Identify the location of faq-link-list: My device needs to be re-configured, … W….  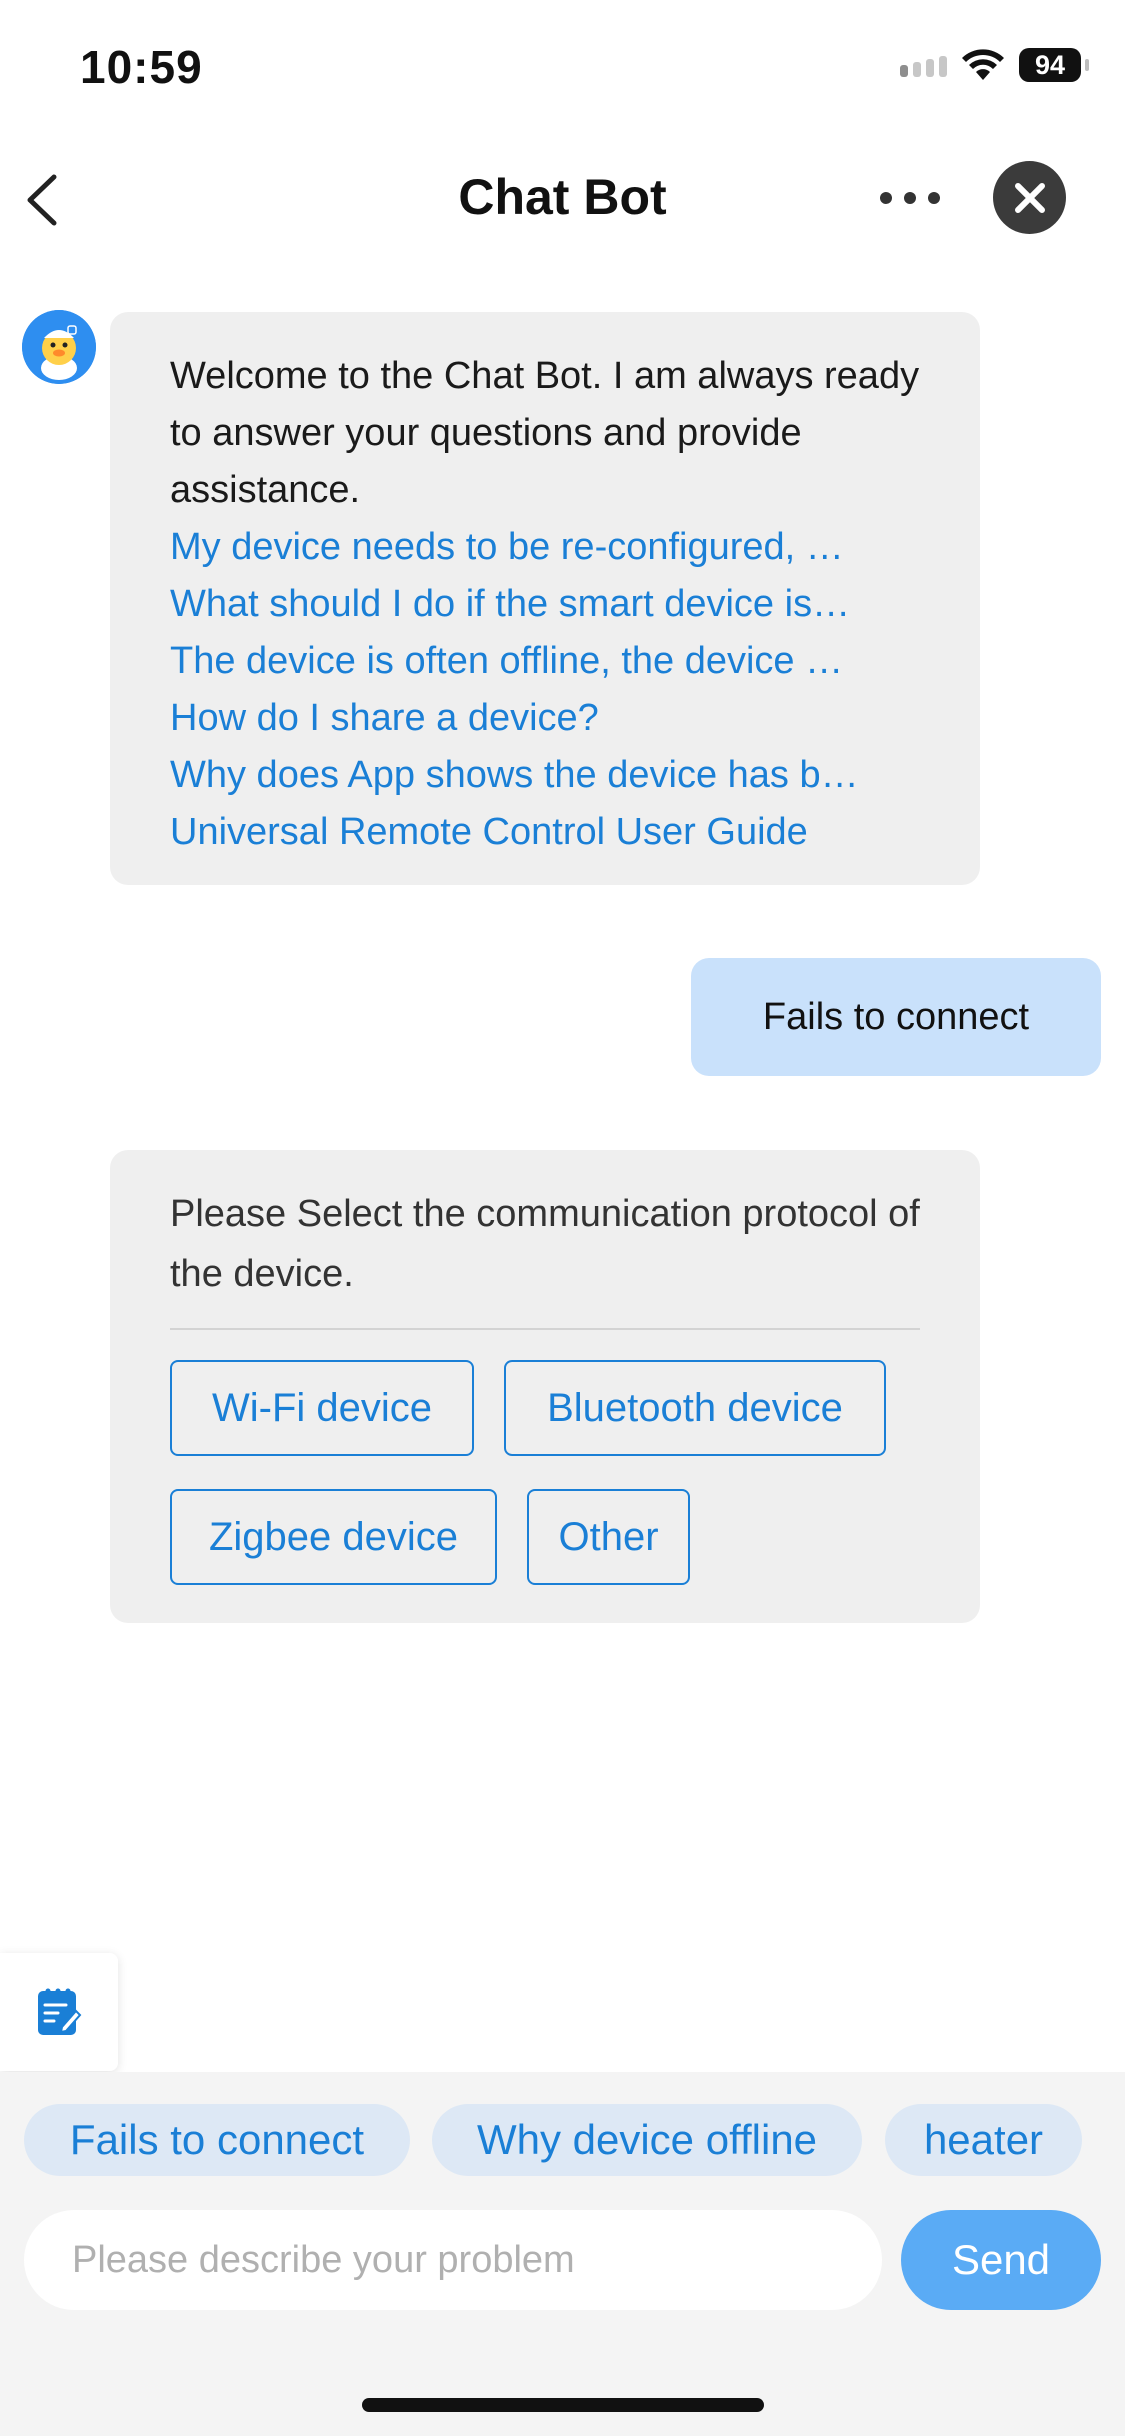
(545, 690).